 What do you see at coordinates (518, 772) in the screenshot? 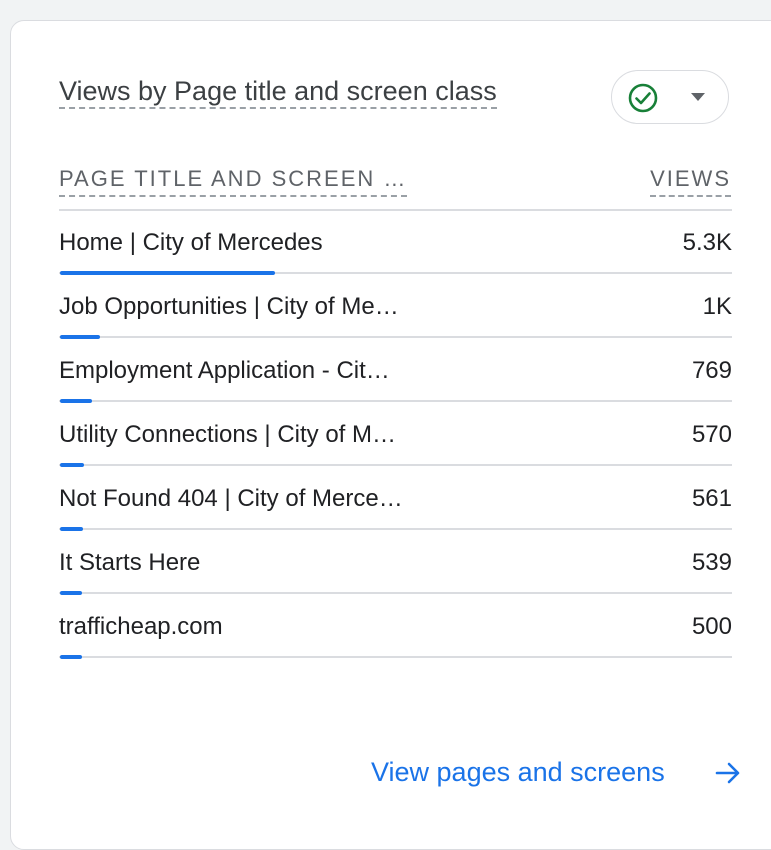
I see `view-pages-and-screens-link: View pages and screens` at bounding box center [518, 772].